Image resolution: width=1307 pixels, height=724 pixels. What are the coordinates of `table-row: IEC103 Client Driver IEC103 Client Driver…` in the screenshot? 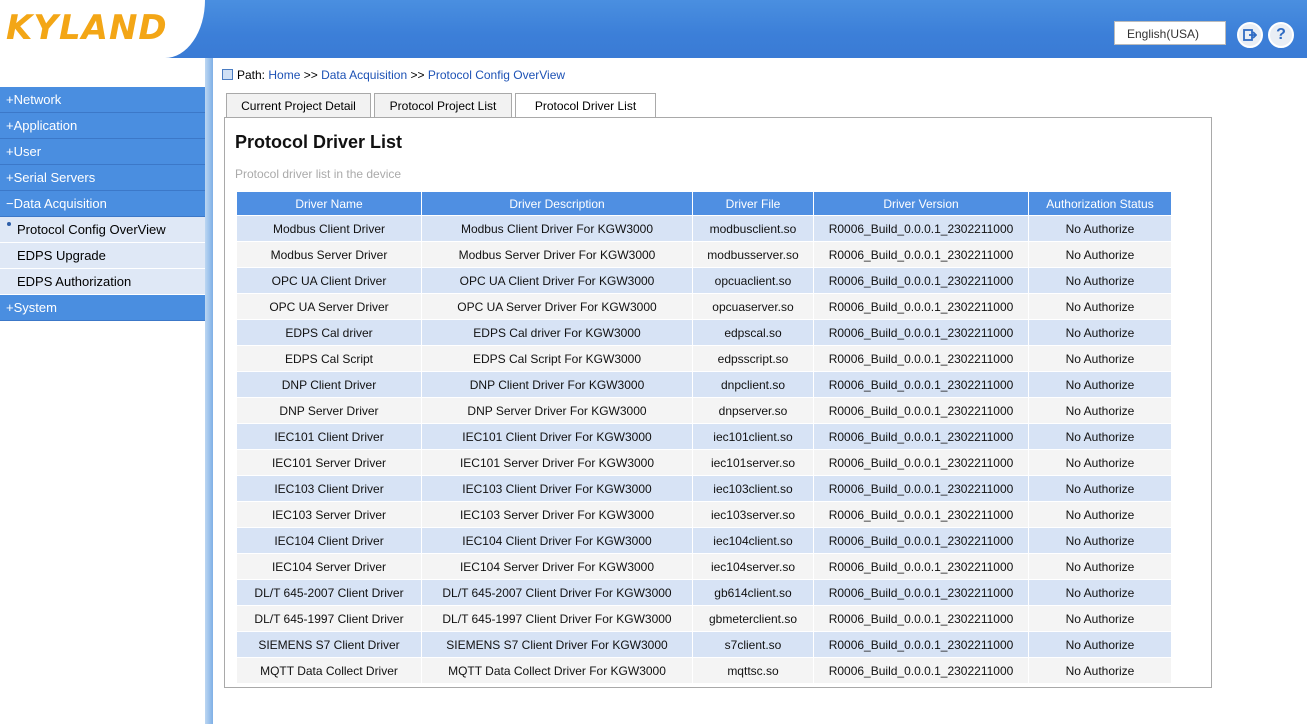 It's located at (704, 488).